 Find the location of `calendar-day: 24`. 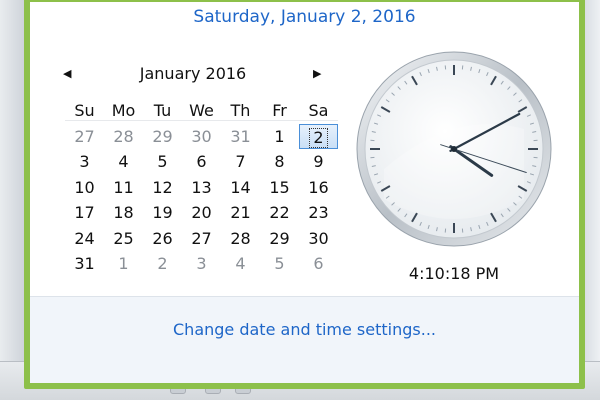

calendar-day: 24 is located at coordinates (84, 239).